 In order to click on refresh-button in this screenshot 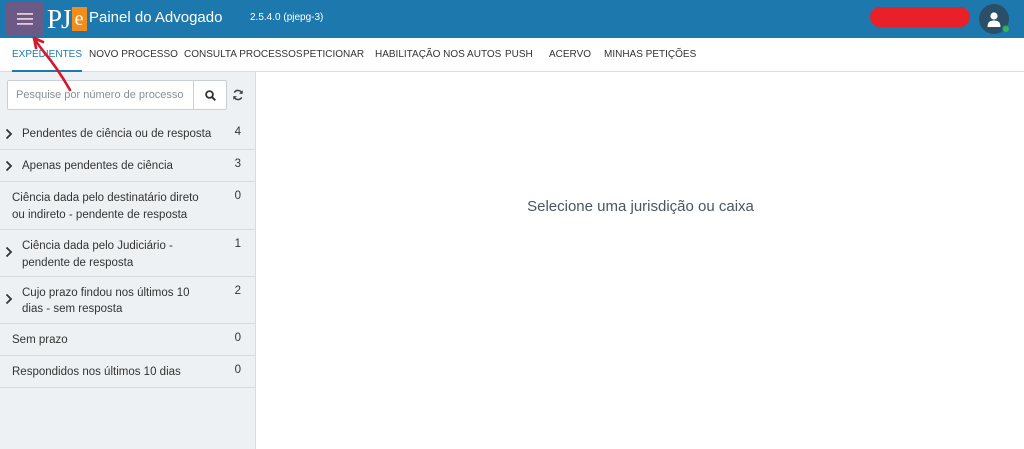, I will do `click(238, 95)`.